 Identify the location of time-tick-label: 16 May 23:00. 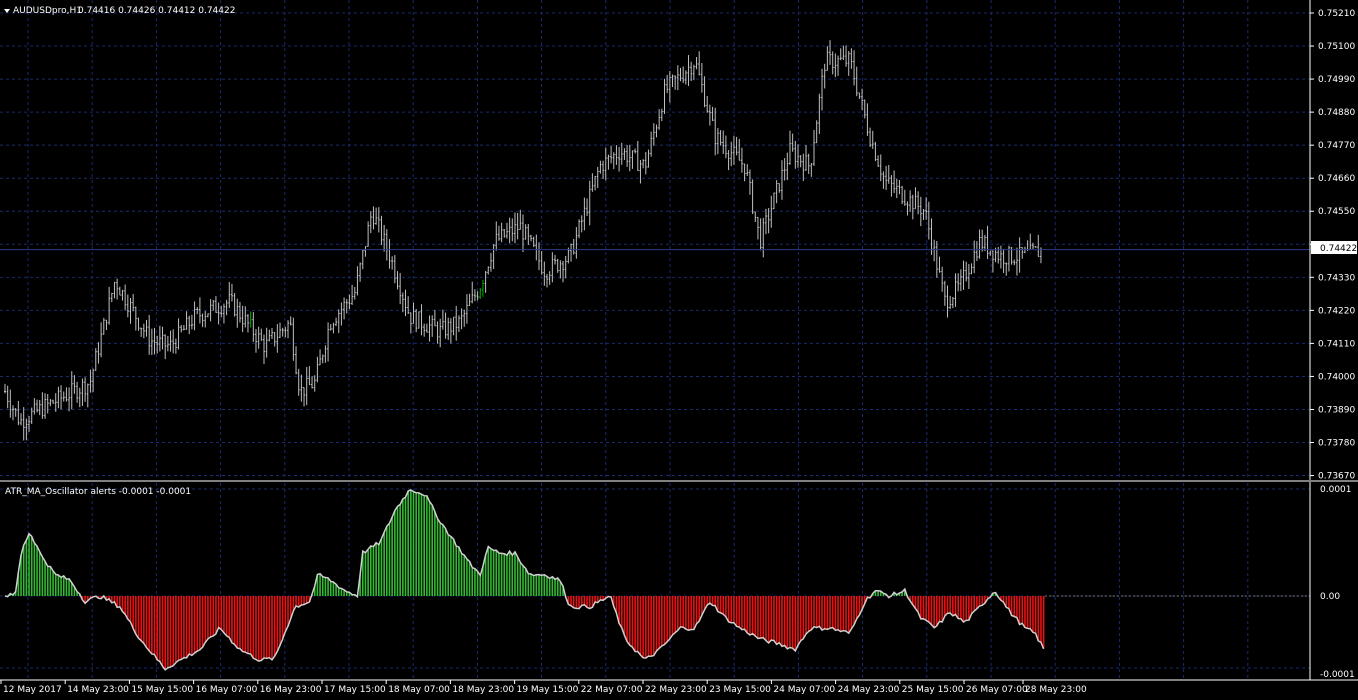
(291, 690).